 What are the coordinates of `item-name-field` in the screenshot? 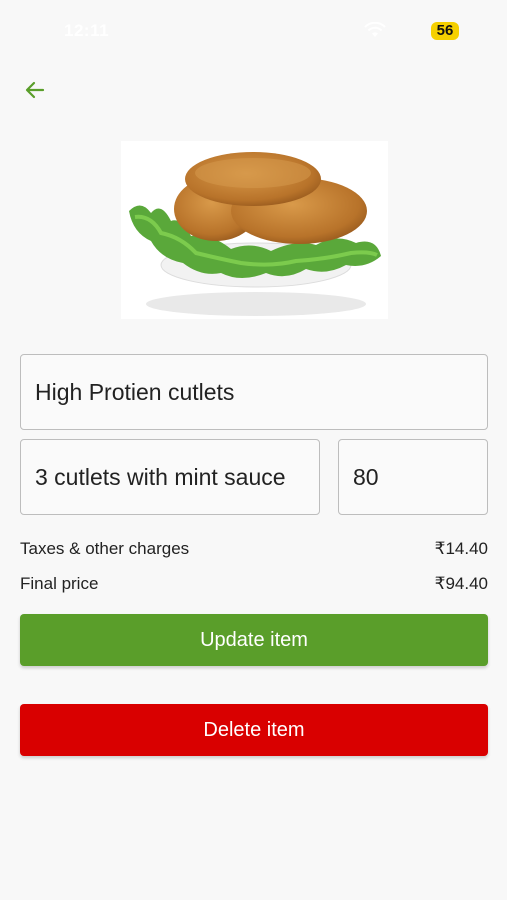 It's located at (254, 392).